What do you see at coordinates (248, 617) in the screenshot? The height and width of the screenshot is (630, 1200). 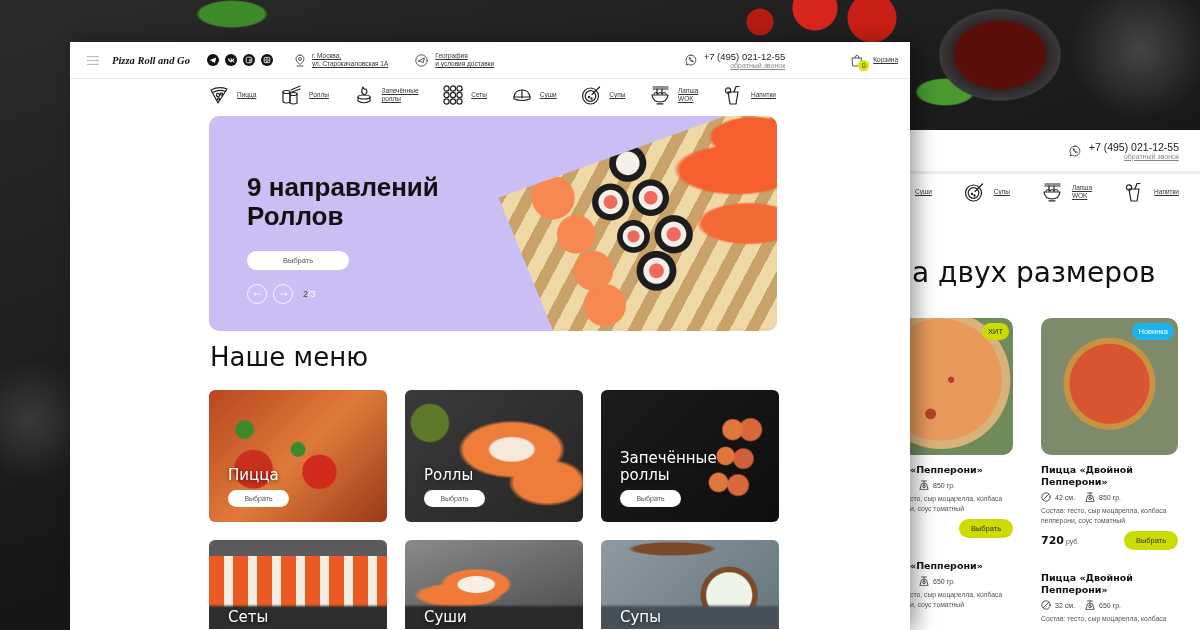 I see `card-title: Сеты` at bounding box center [248, 617].